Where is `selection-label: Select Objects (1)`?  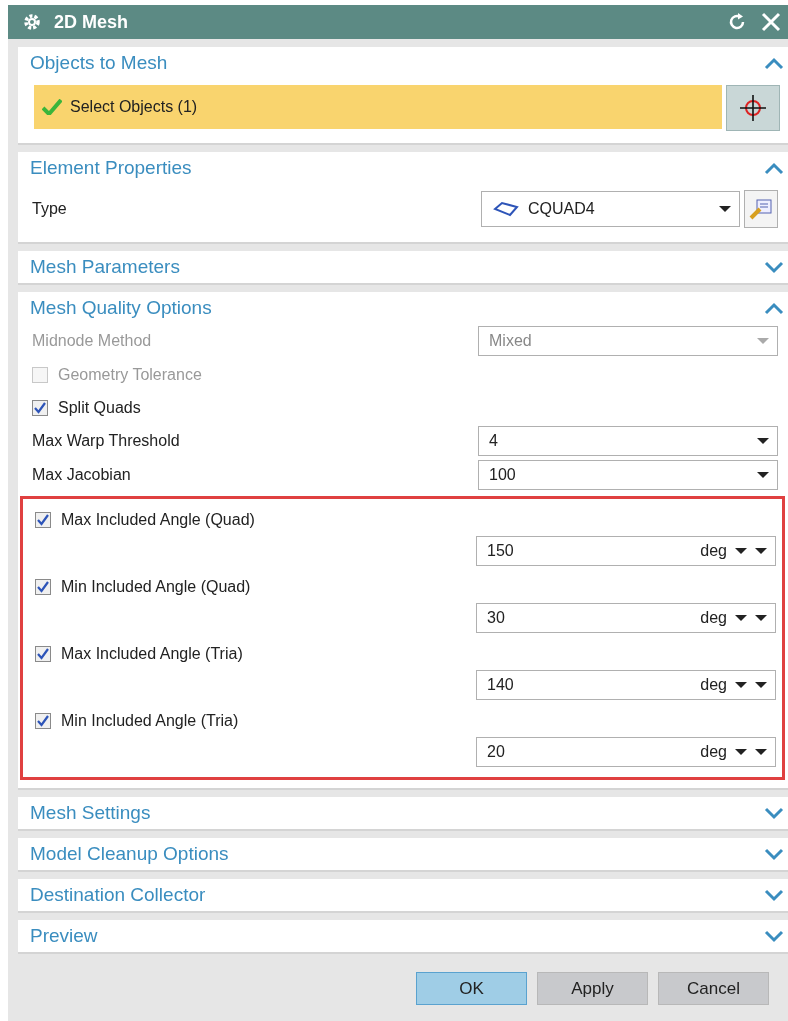
selection-label: Select Objects (1) is located at coordinates (134, 107).